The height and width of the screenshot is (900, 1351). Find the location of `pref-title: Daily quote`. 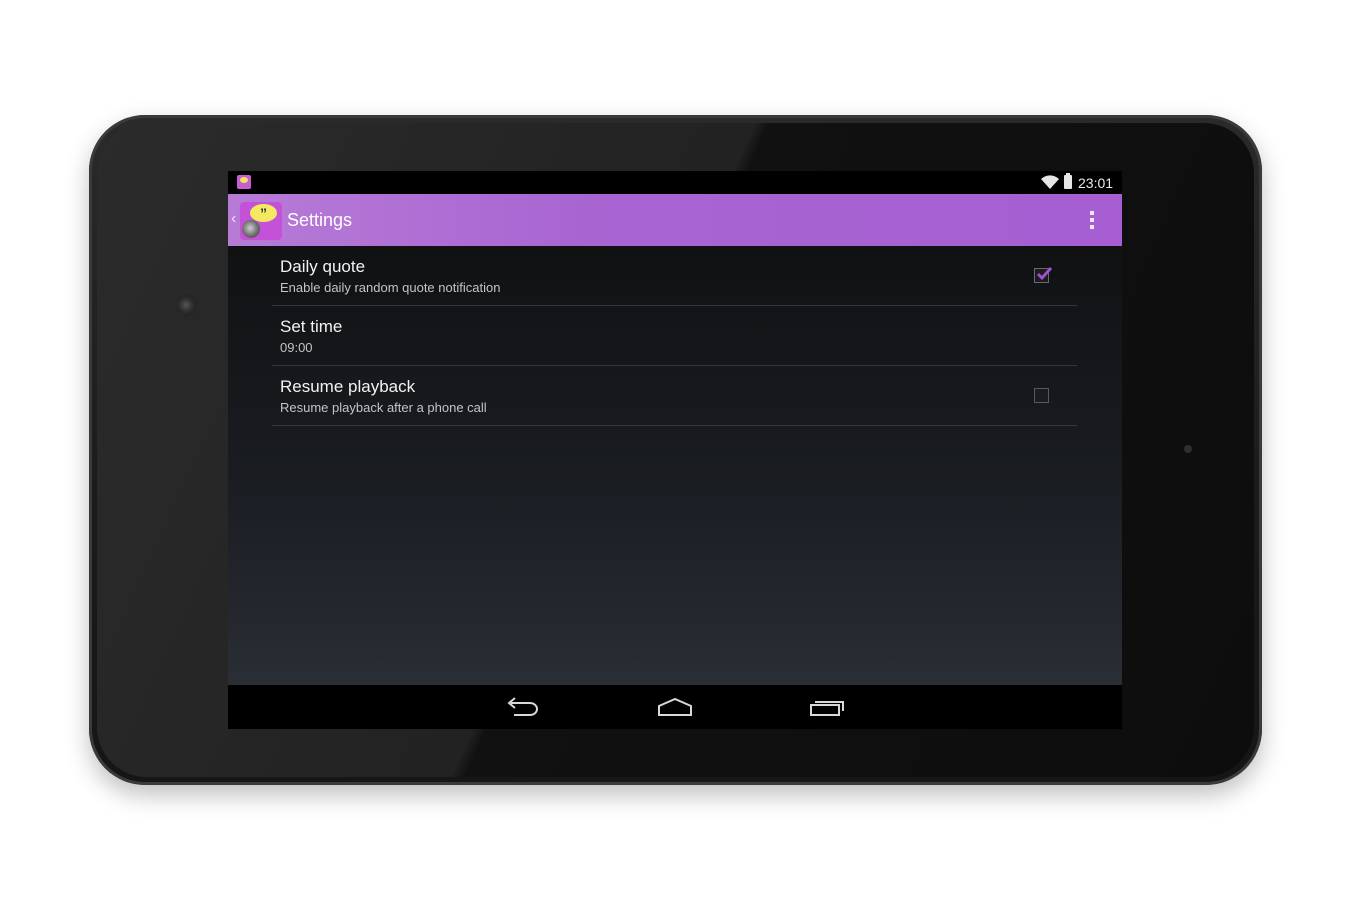

pref-title: Daily quote is located at coordinates (323, 266).